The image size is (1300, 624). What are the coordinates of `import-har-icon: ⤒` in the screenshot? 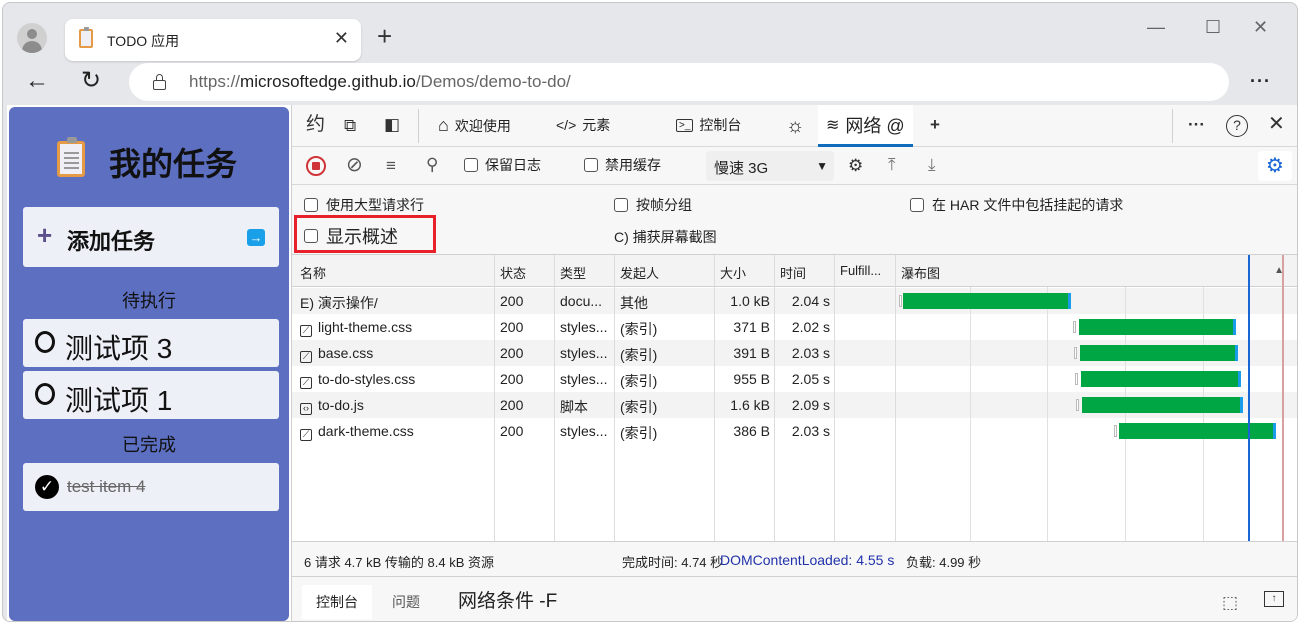 It's located at (892, 165).